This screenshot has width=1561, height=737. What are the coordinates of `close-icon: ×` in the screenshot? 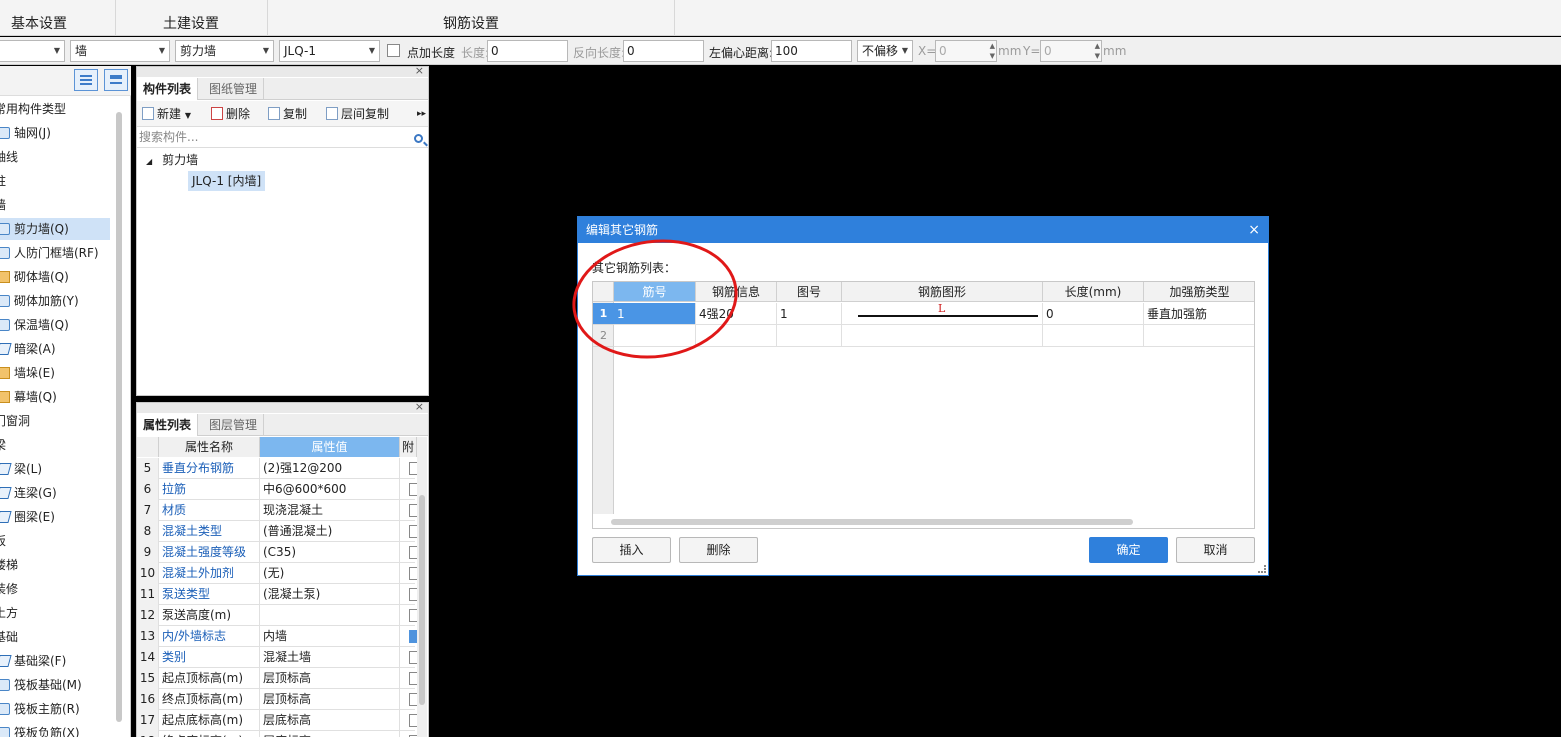 It's located at (1254, 230).